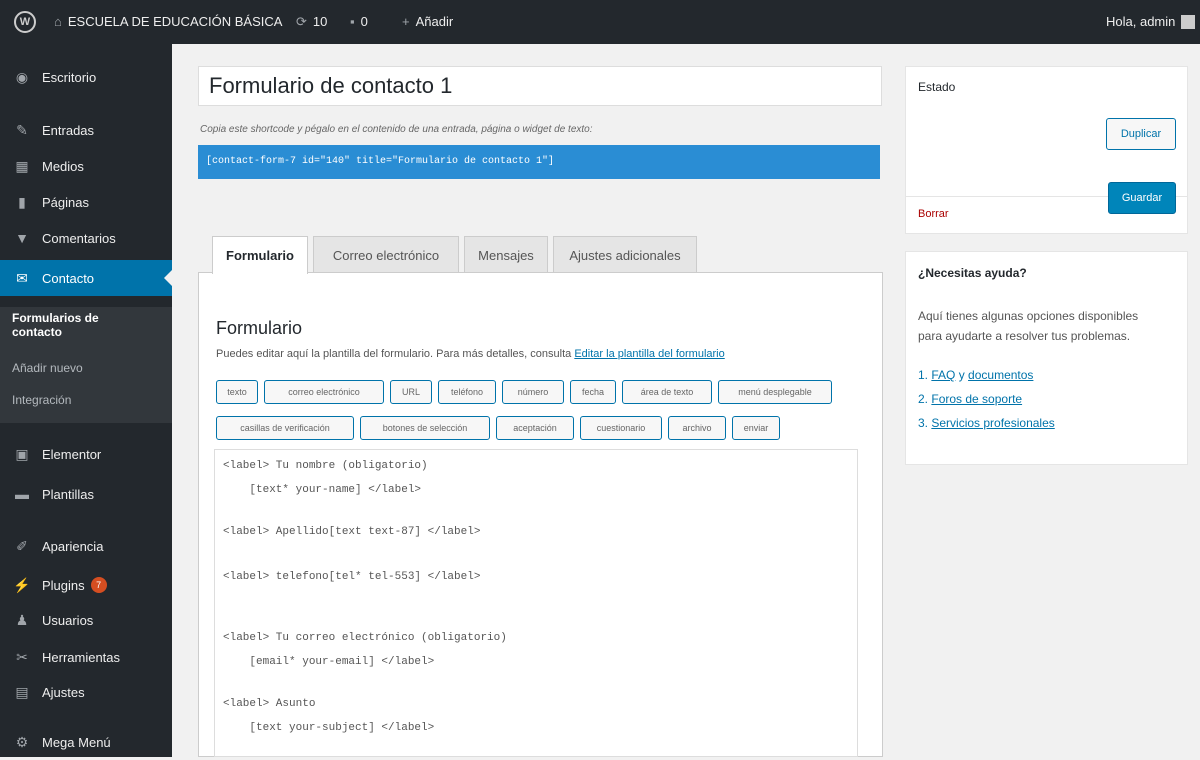 The image size is (1200, 760). Describe the element at coordinates (352, 577) in the screenshot. I see `code-line: <label> telefono[tel* tel-553] </label>` at that location.